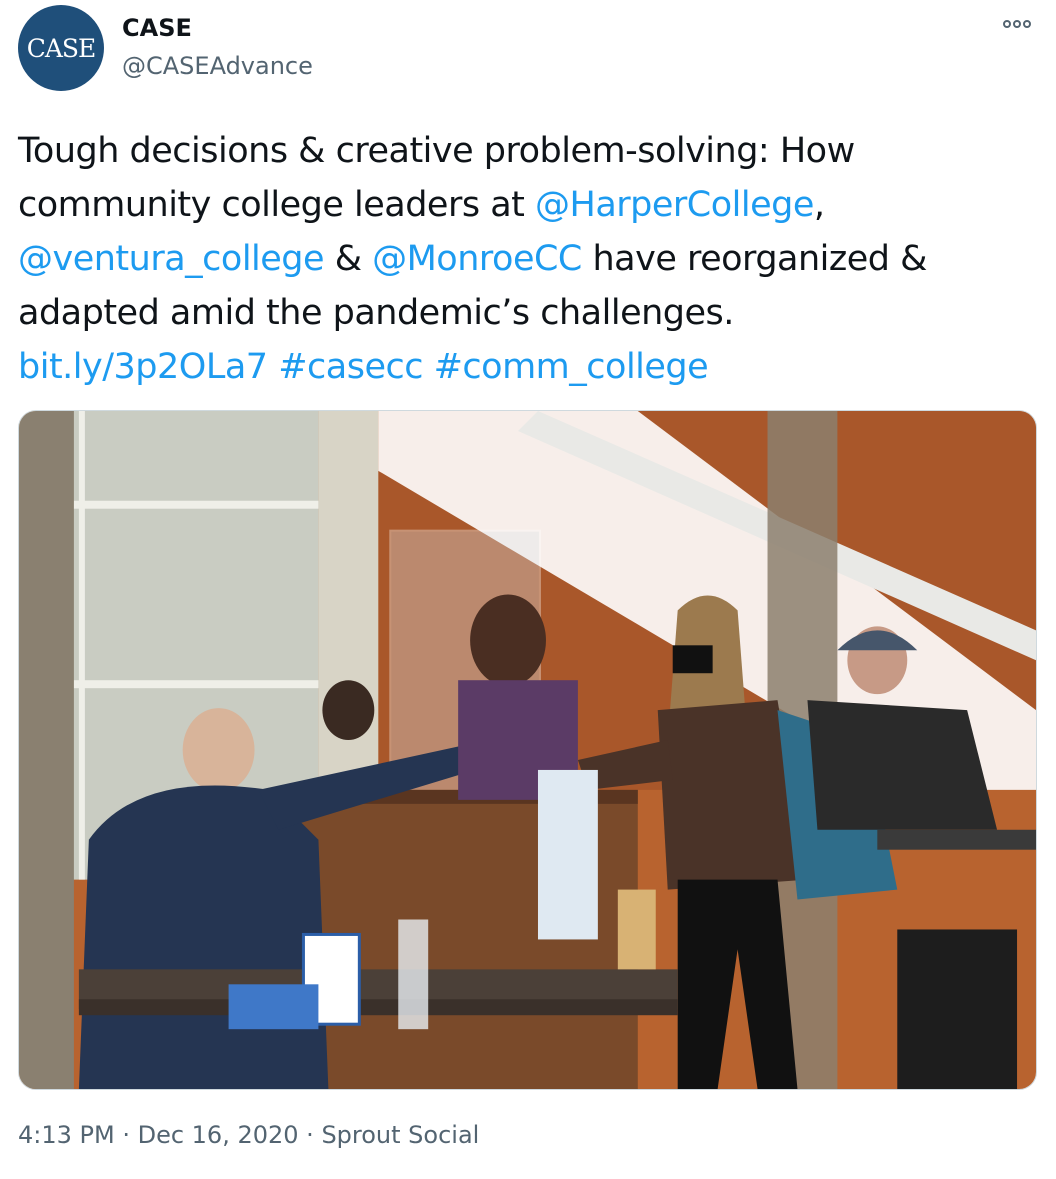 This screenshot has height=1179, width=1056. What do you see at coordinates (350, 367) in the screenshot?
I see `hashtag-casecc: #casecc` at bounding box center [350, 367].